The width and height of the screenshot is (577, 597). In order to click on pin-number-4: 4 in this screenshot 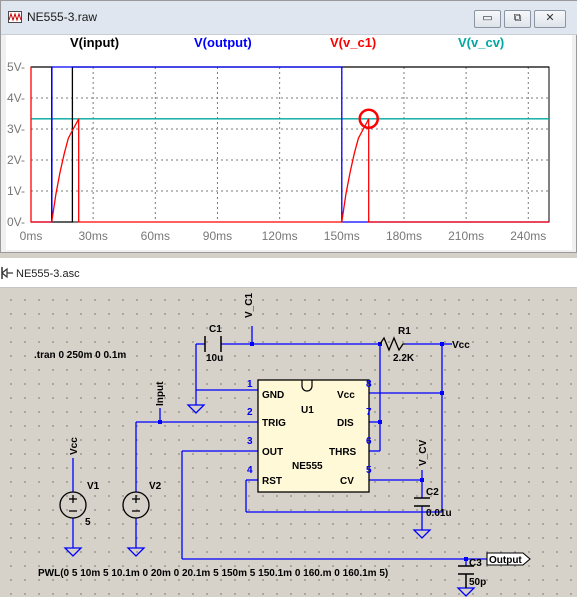, I will do `click(250, 470)`.